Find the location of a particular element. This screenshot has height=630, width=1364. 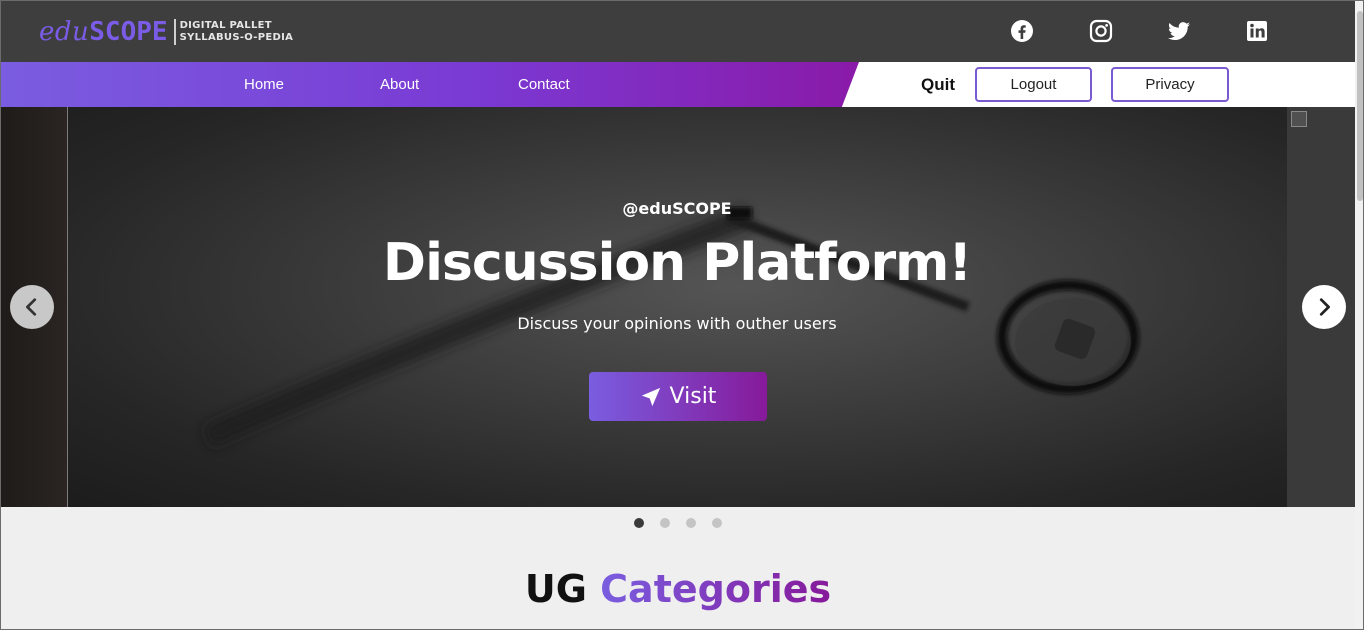

slide-handle: @eduSCOPE is located at coordinates (677, 208).